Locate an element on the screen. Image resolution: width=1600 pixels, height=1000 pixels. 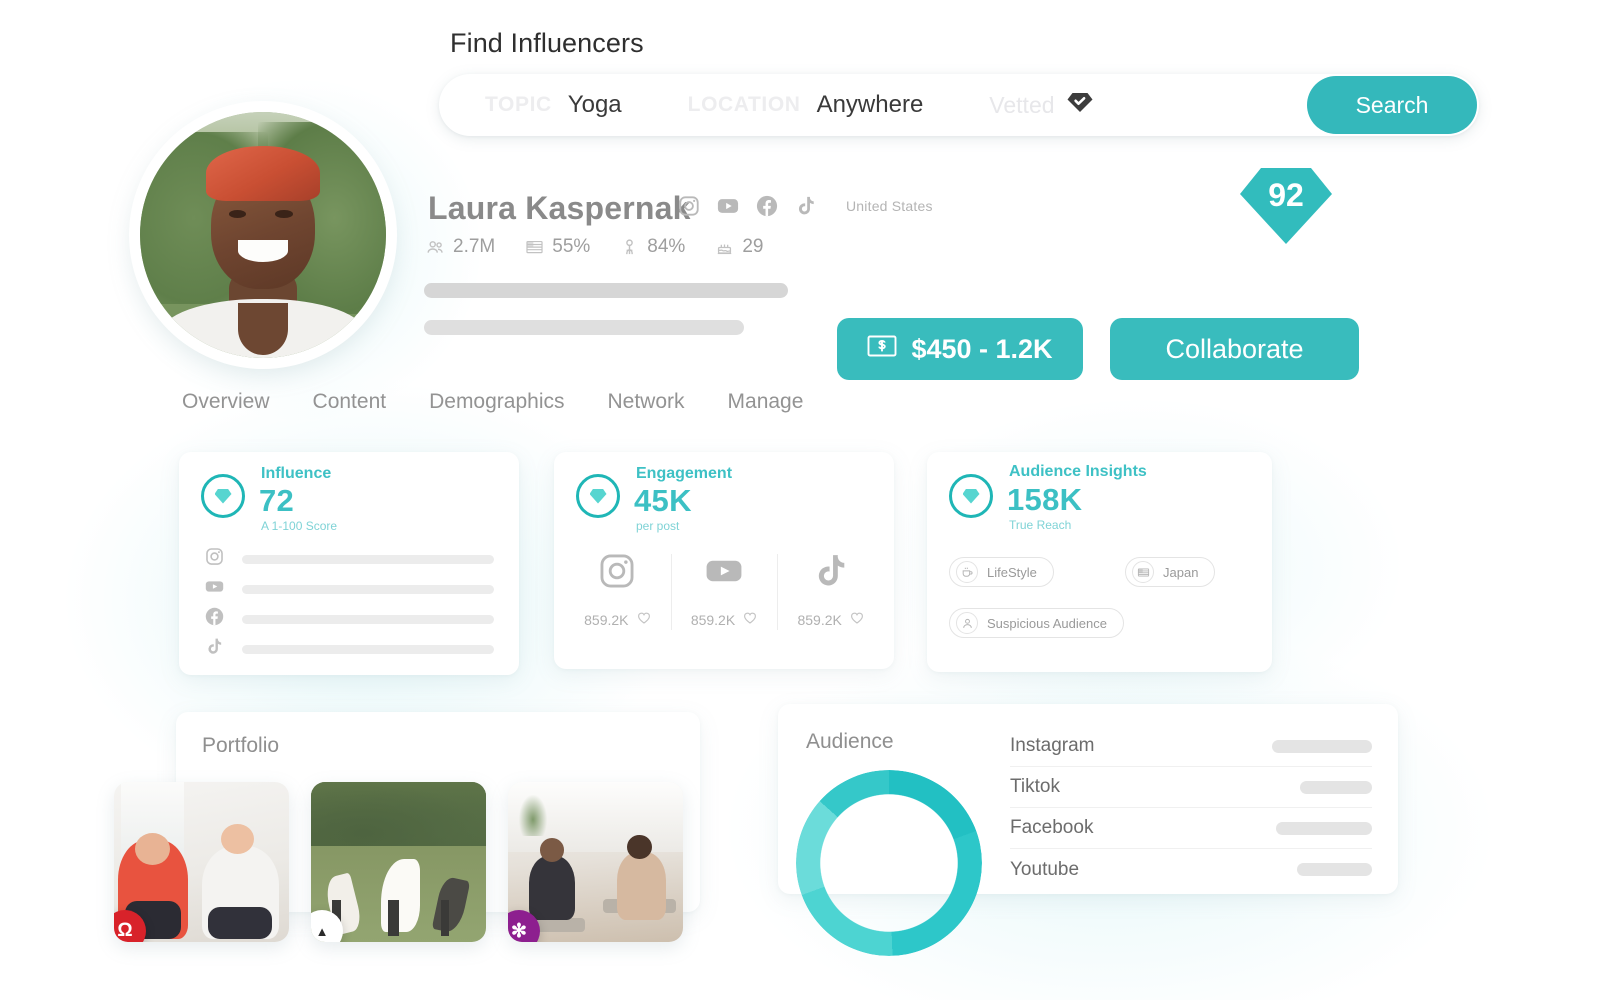
influence-card: Influence 72 A 1-100 Score is located at coordinates (349, 563).